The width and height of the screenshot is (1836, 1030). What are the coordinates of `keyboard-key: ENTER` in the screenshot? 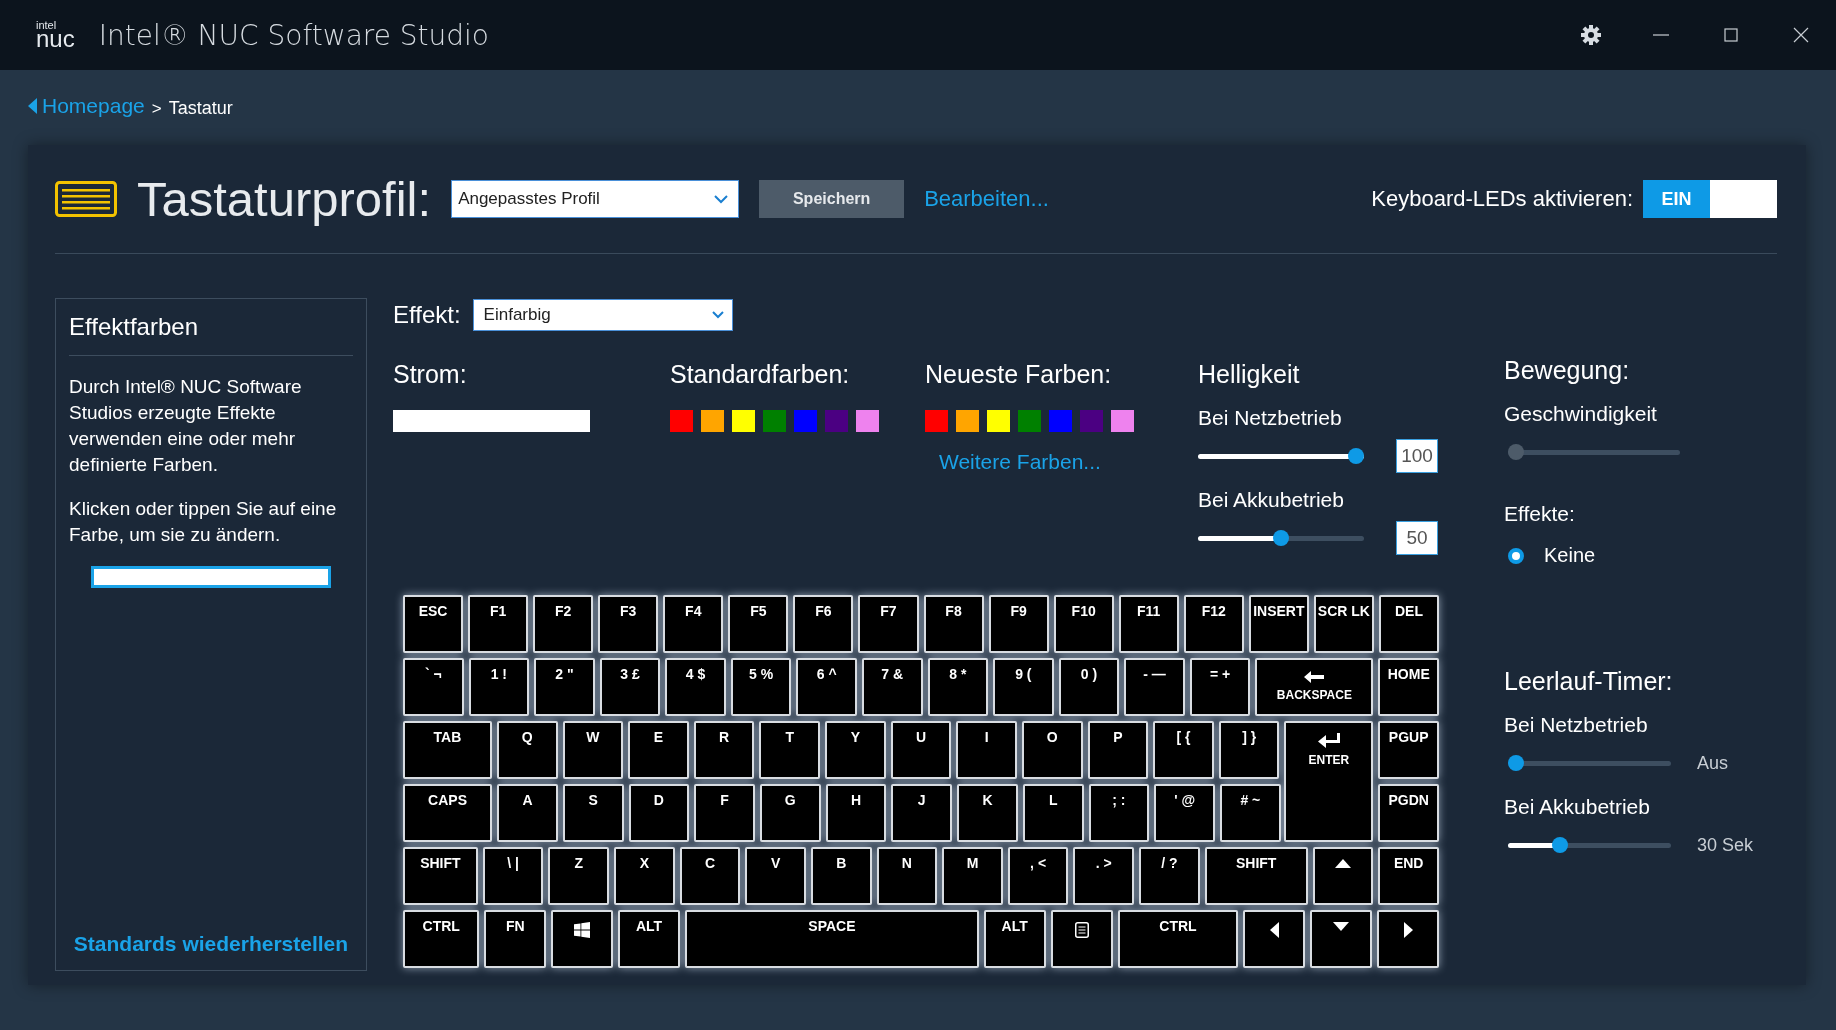 It's located at (1329, 781).